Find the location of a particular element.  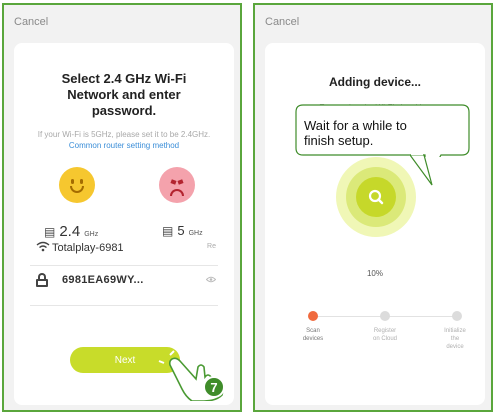

step-label-initialize: Initialize the device is located at coordinates (455, 339).